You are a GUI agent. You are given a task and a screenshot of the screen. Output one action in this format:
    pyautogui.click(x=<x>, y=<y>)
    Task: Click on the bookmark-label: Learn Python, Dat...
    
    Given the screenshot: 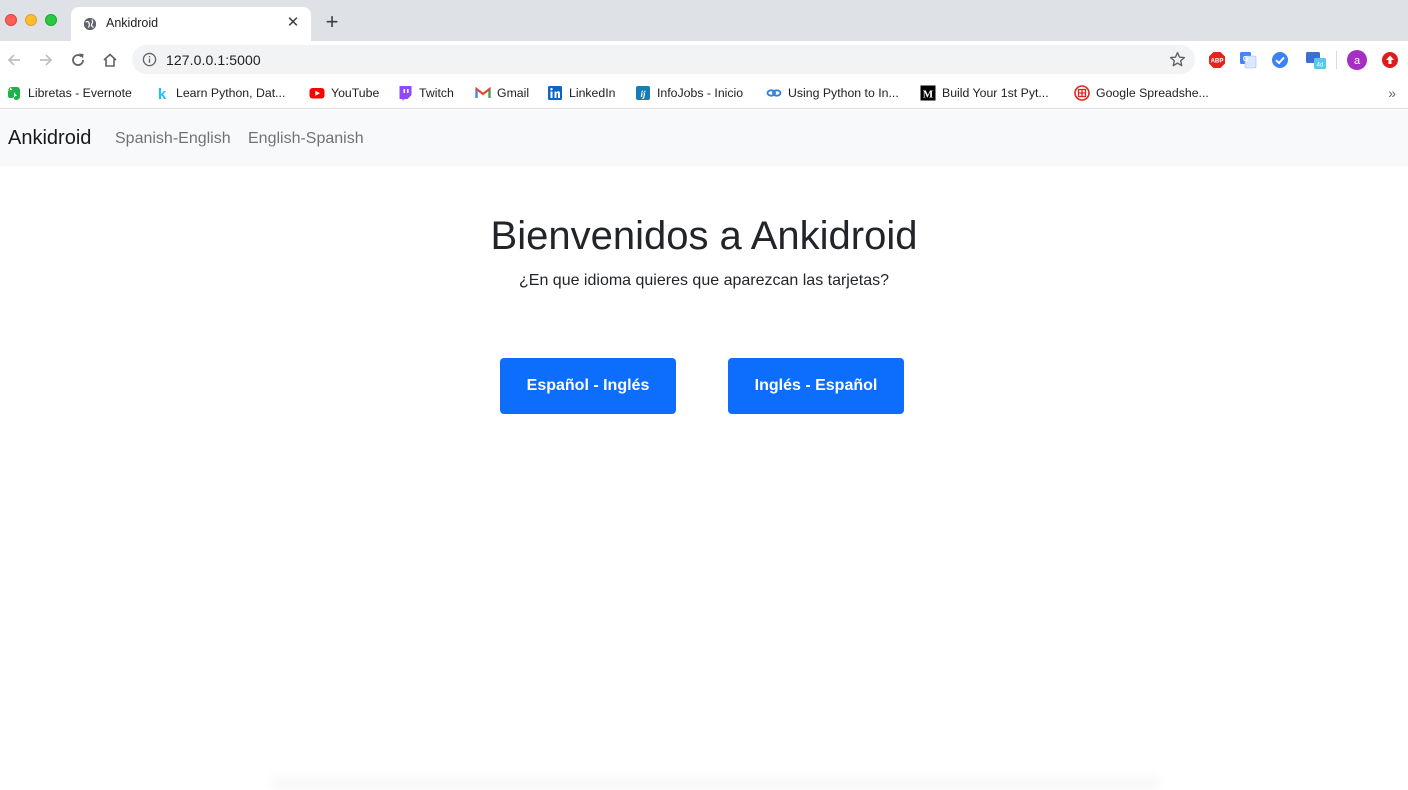 What is the action you would take?
    pyautogui.click(x=231, y=93)
    